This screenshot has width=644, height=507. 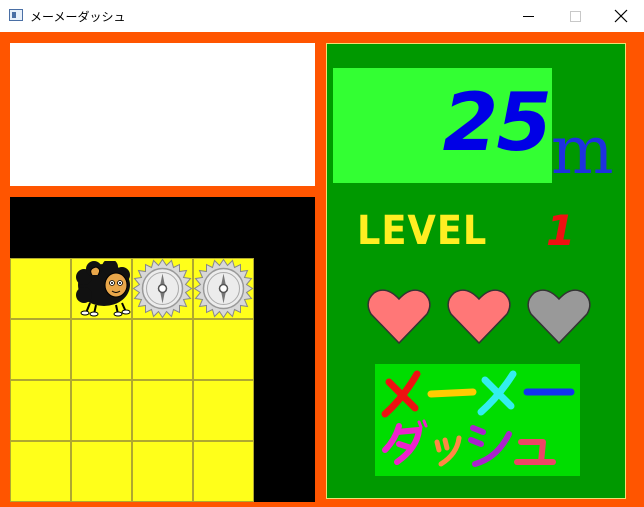 I want to click on title-bar: メーメーダッシュ, so click(x=322, y=16).